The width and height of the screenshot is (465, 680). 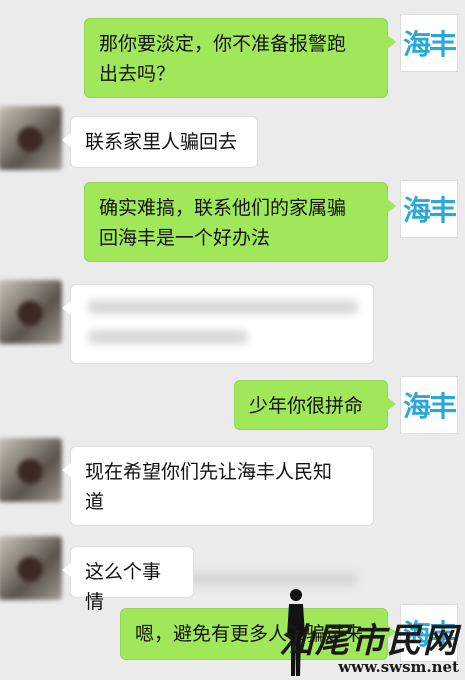 I want to click on message-row: 联系家里人骗回去, so click(x=232, y=141).